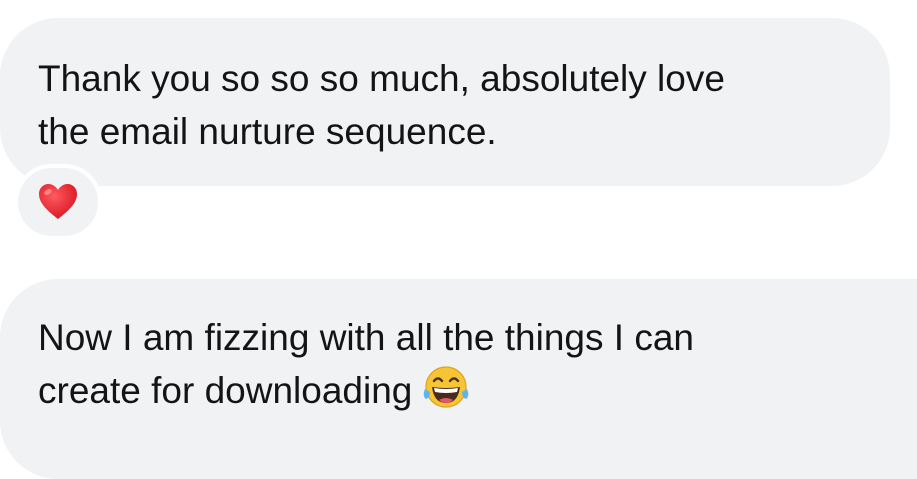 The width and height of the screenshot is (917, 479). I want to click on reaction-badge, so click(58, 202).